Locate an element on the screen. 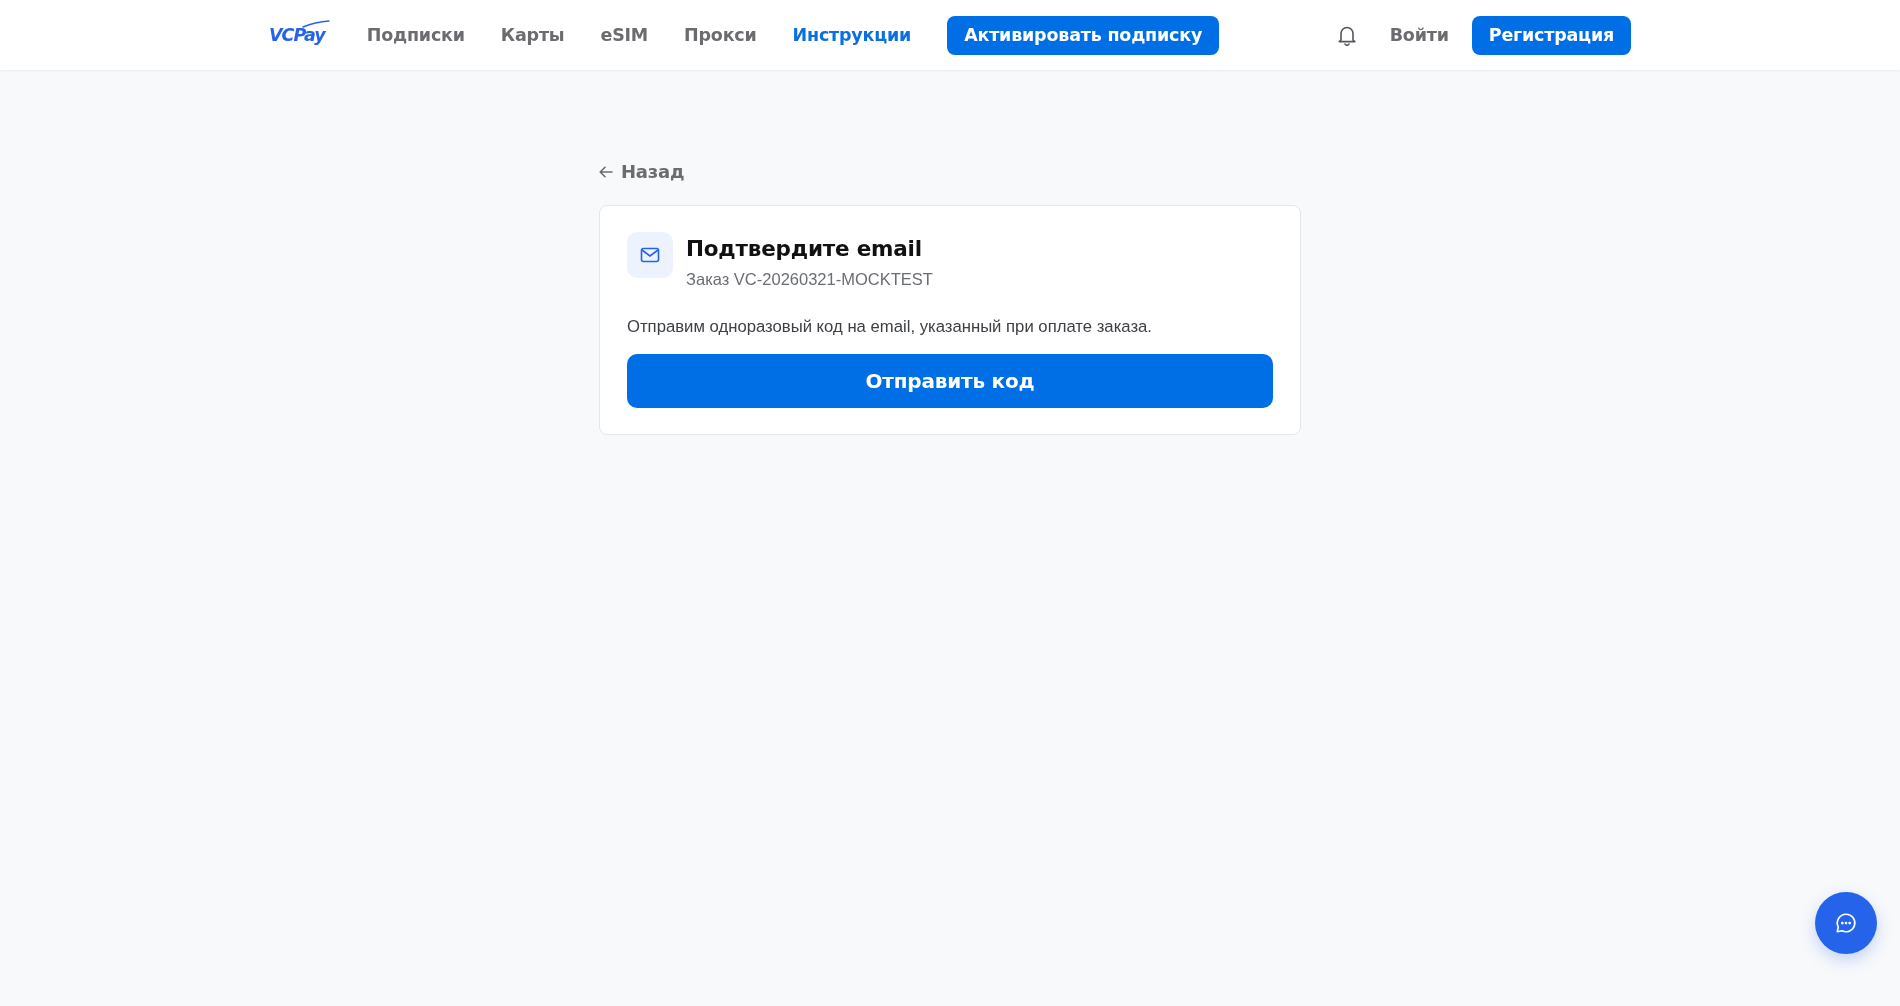 The height and width of the screenshot is (1006, 1900). bell-icon is located at coordinates (1346, 35).